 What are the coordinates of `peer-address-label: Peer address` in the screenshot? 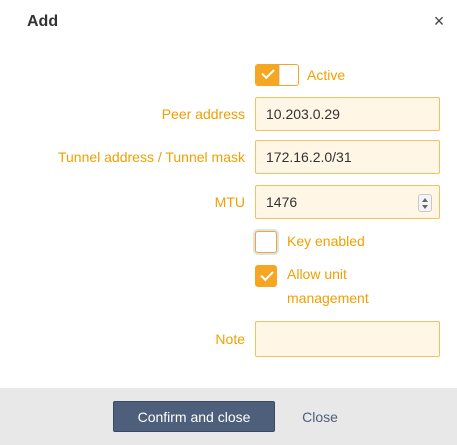 It's located at (203, 114).